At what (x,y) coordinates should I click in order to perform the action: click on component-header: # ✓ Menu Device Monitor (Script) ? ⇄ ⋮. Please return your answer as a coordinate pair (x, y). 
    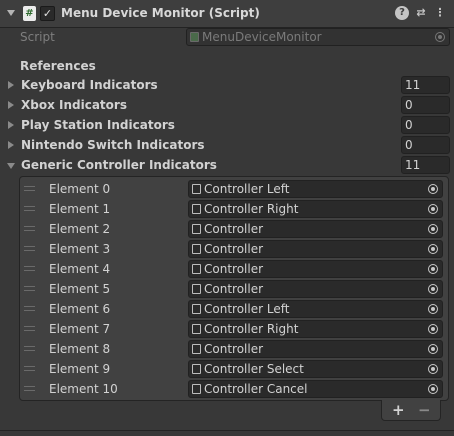
    Looking at the image, I should click on (227, 14).